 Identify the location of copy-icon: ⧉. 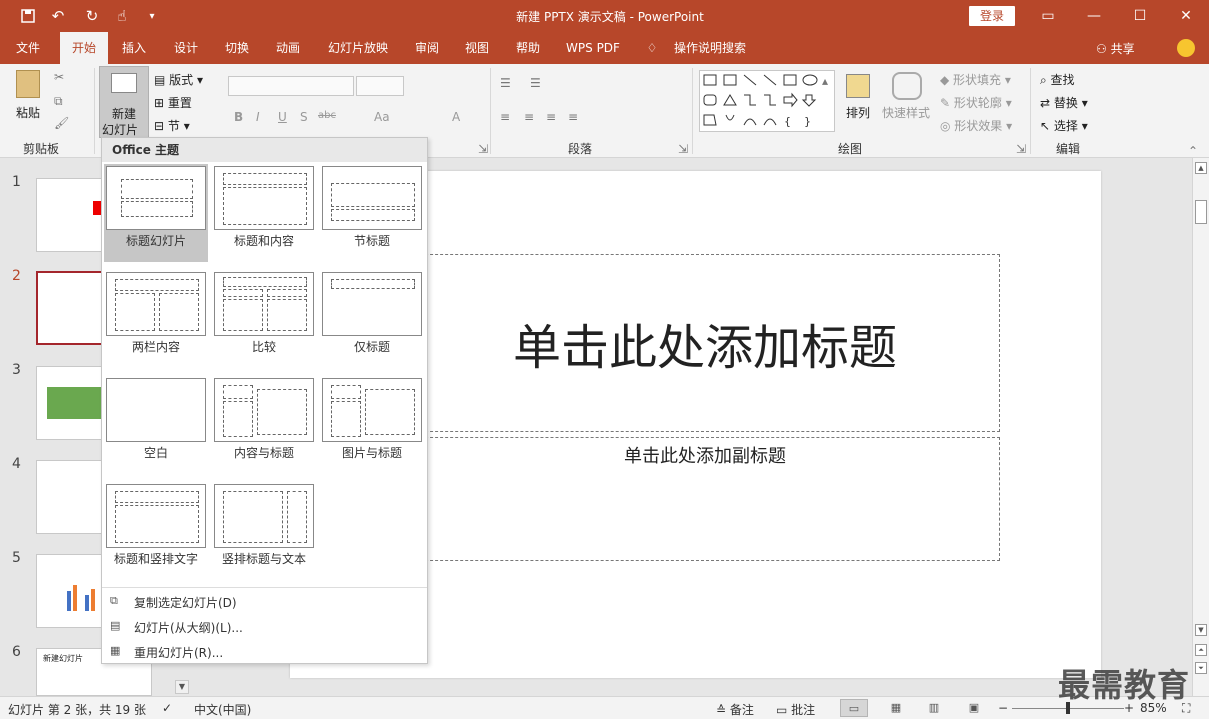
(58, 101).